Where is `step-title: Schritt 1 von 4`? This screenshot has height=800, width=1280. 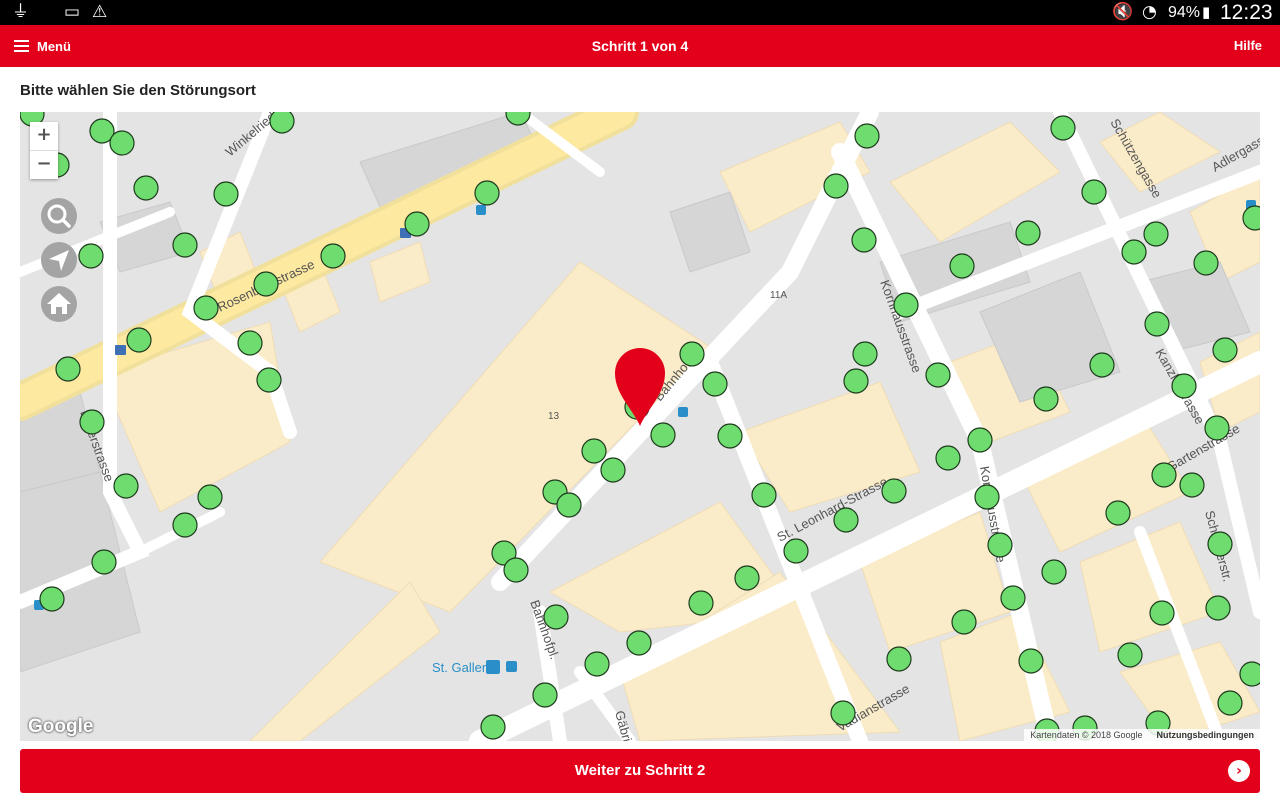 step-title: Schritt 1 von 4 is located at coordinates (640, 46).